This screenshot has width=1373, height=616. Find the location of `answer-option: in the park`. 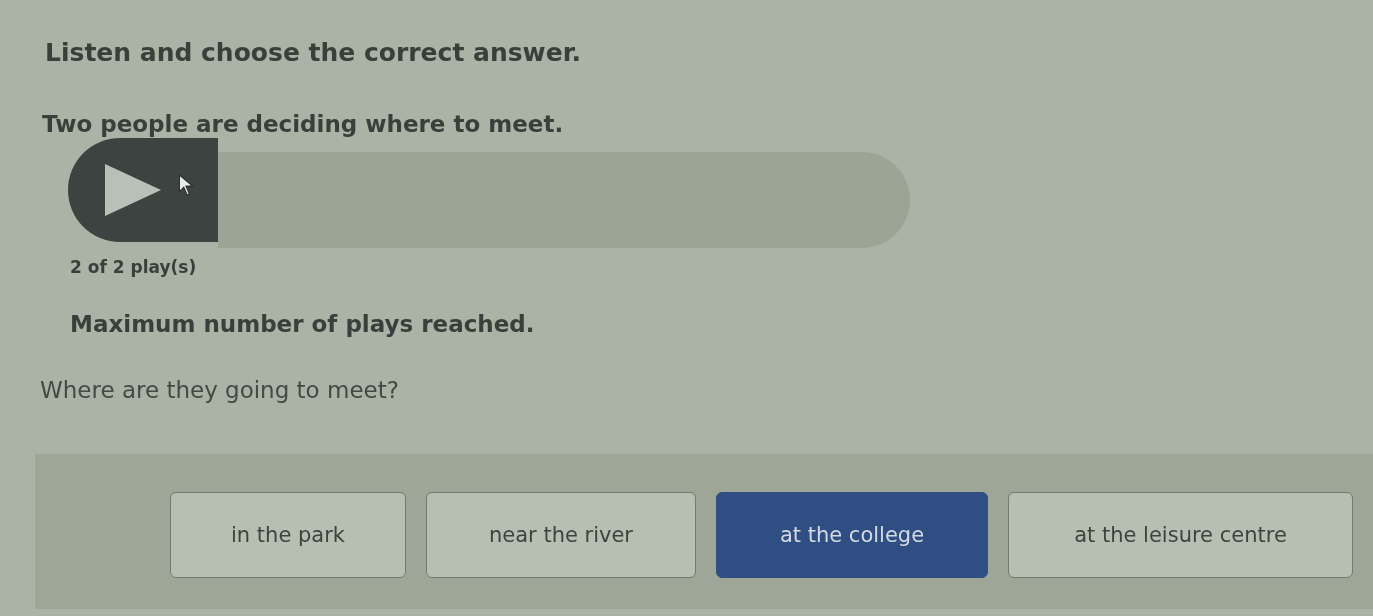

answer-option: in the park is located at coordinates (288, 535).